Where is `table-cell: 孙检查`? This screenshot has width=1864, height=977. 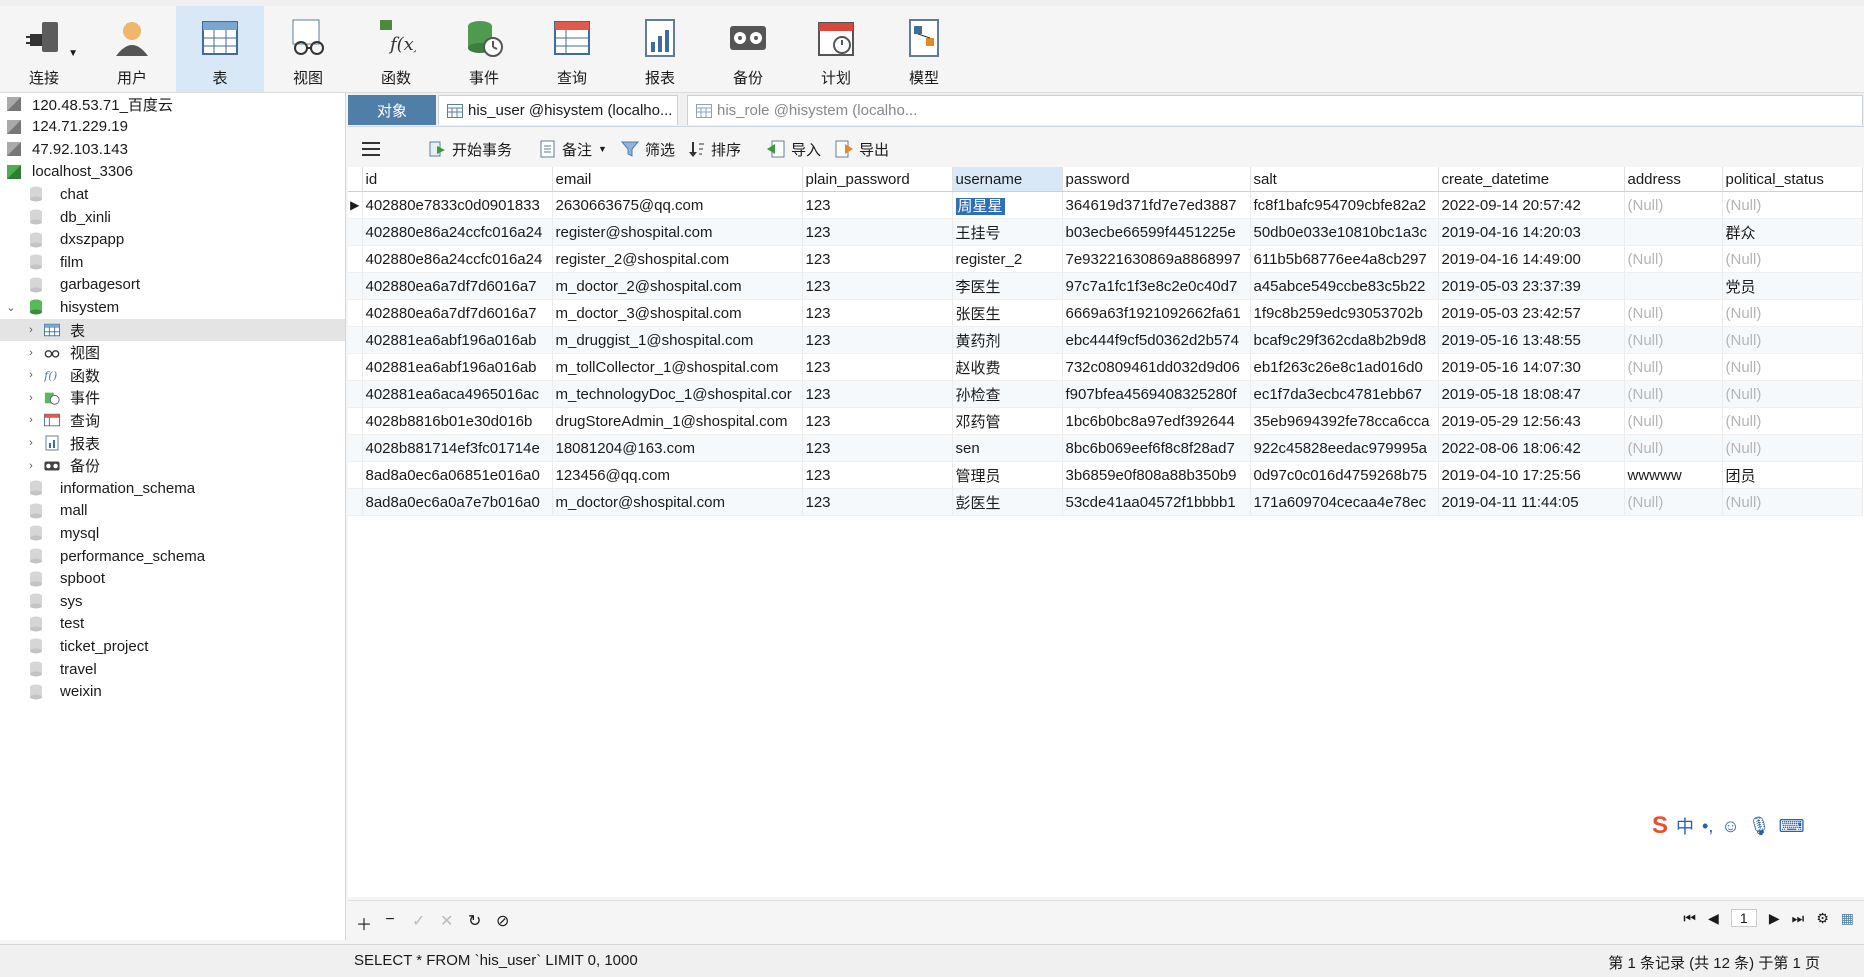
table-cell: 孙检查 is located at coordinates (1007, 394).